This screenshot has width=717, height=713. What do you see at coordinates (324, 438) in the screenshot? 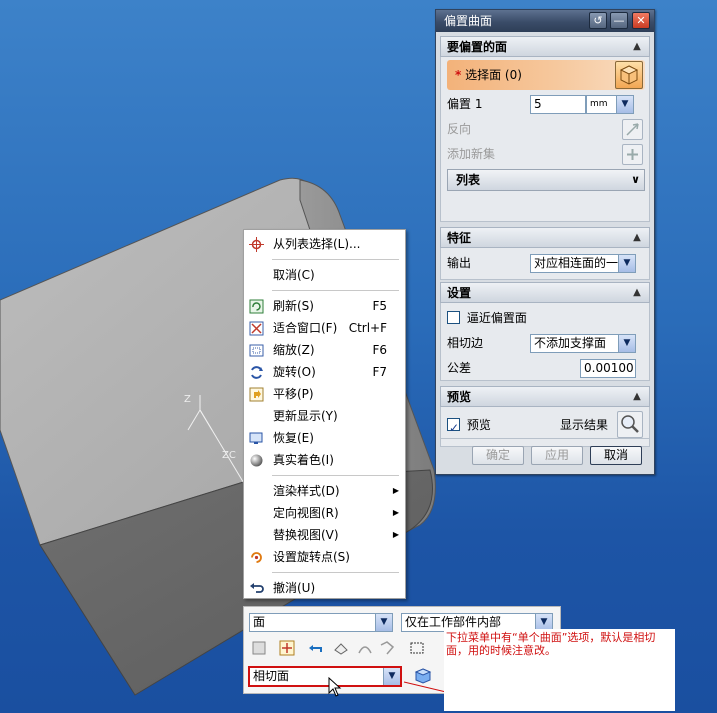
I see `menu-item-restore: 恢复(E)` at bounding box center [324, 438].